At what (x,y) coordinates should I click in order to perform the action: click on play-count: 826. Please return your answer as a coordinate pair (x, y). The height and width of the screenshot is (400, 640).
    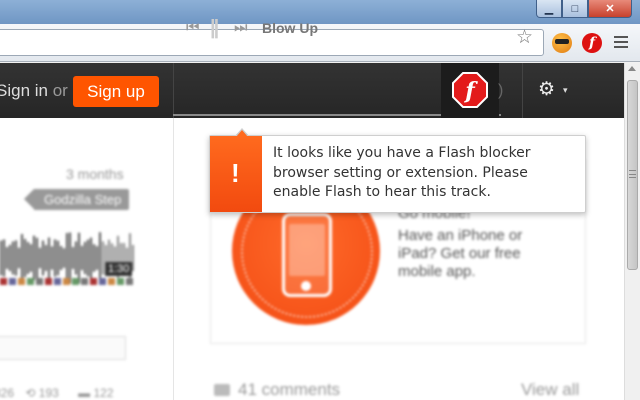
    Looking at the image, I should click on (7, 393).